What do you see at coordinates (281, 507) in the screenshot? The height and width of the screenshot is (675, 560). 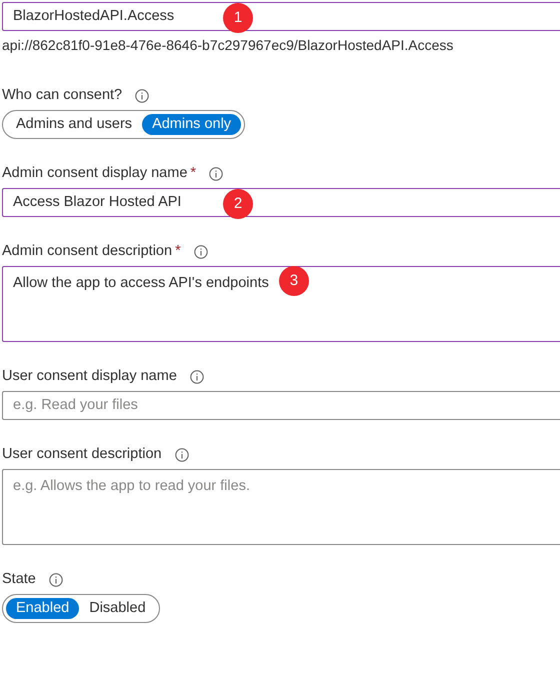 I see `text-area: e.g. Allows the app to read your files.` at bounding box center [281, 507].